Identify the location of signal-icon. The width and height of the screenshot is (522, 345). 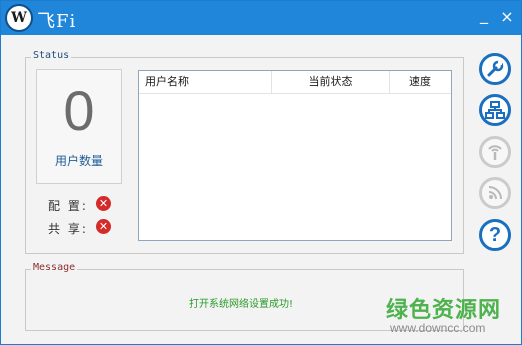
(495, 193).